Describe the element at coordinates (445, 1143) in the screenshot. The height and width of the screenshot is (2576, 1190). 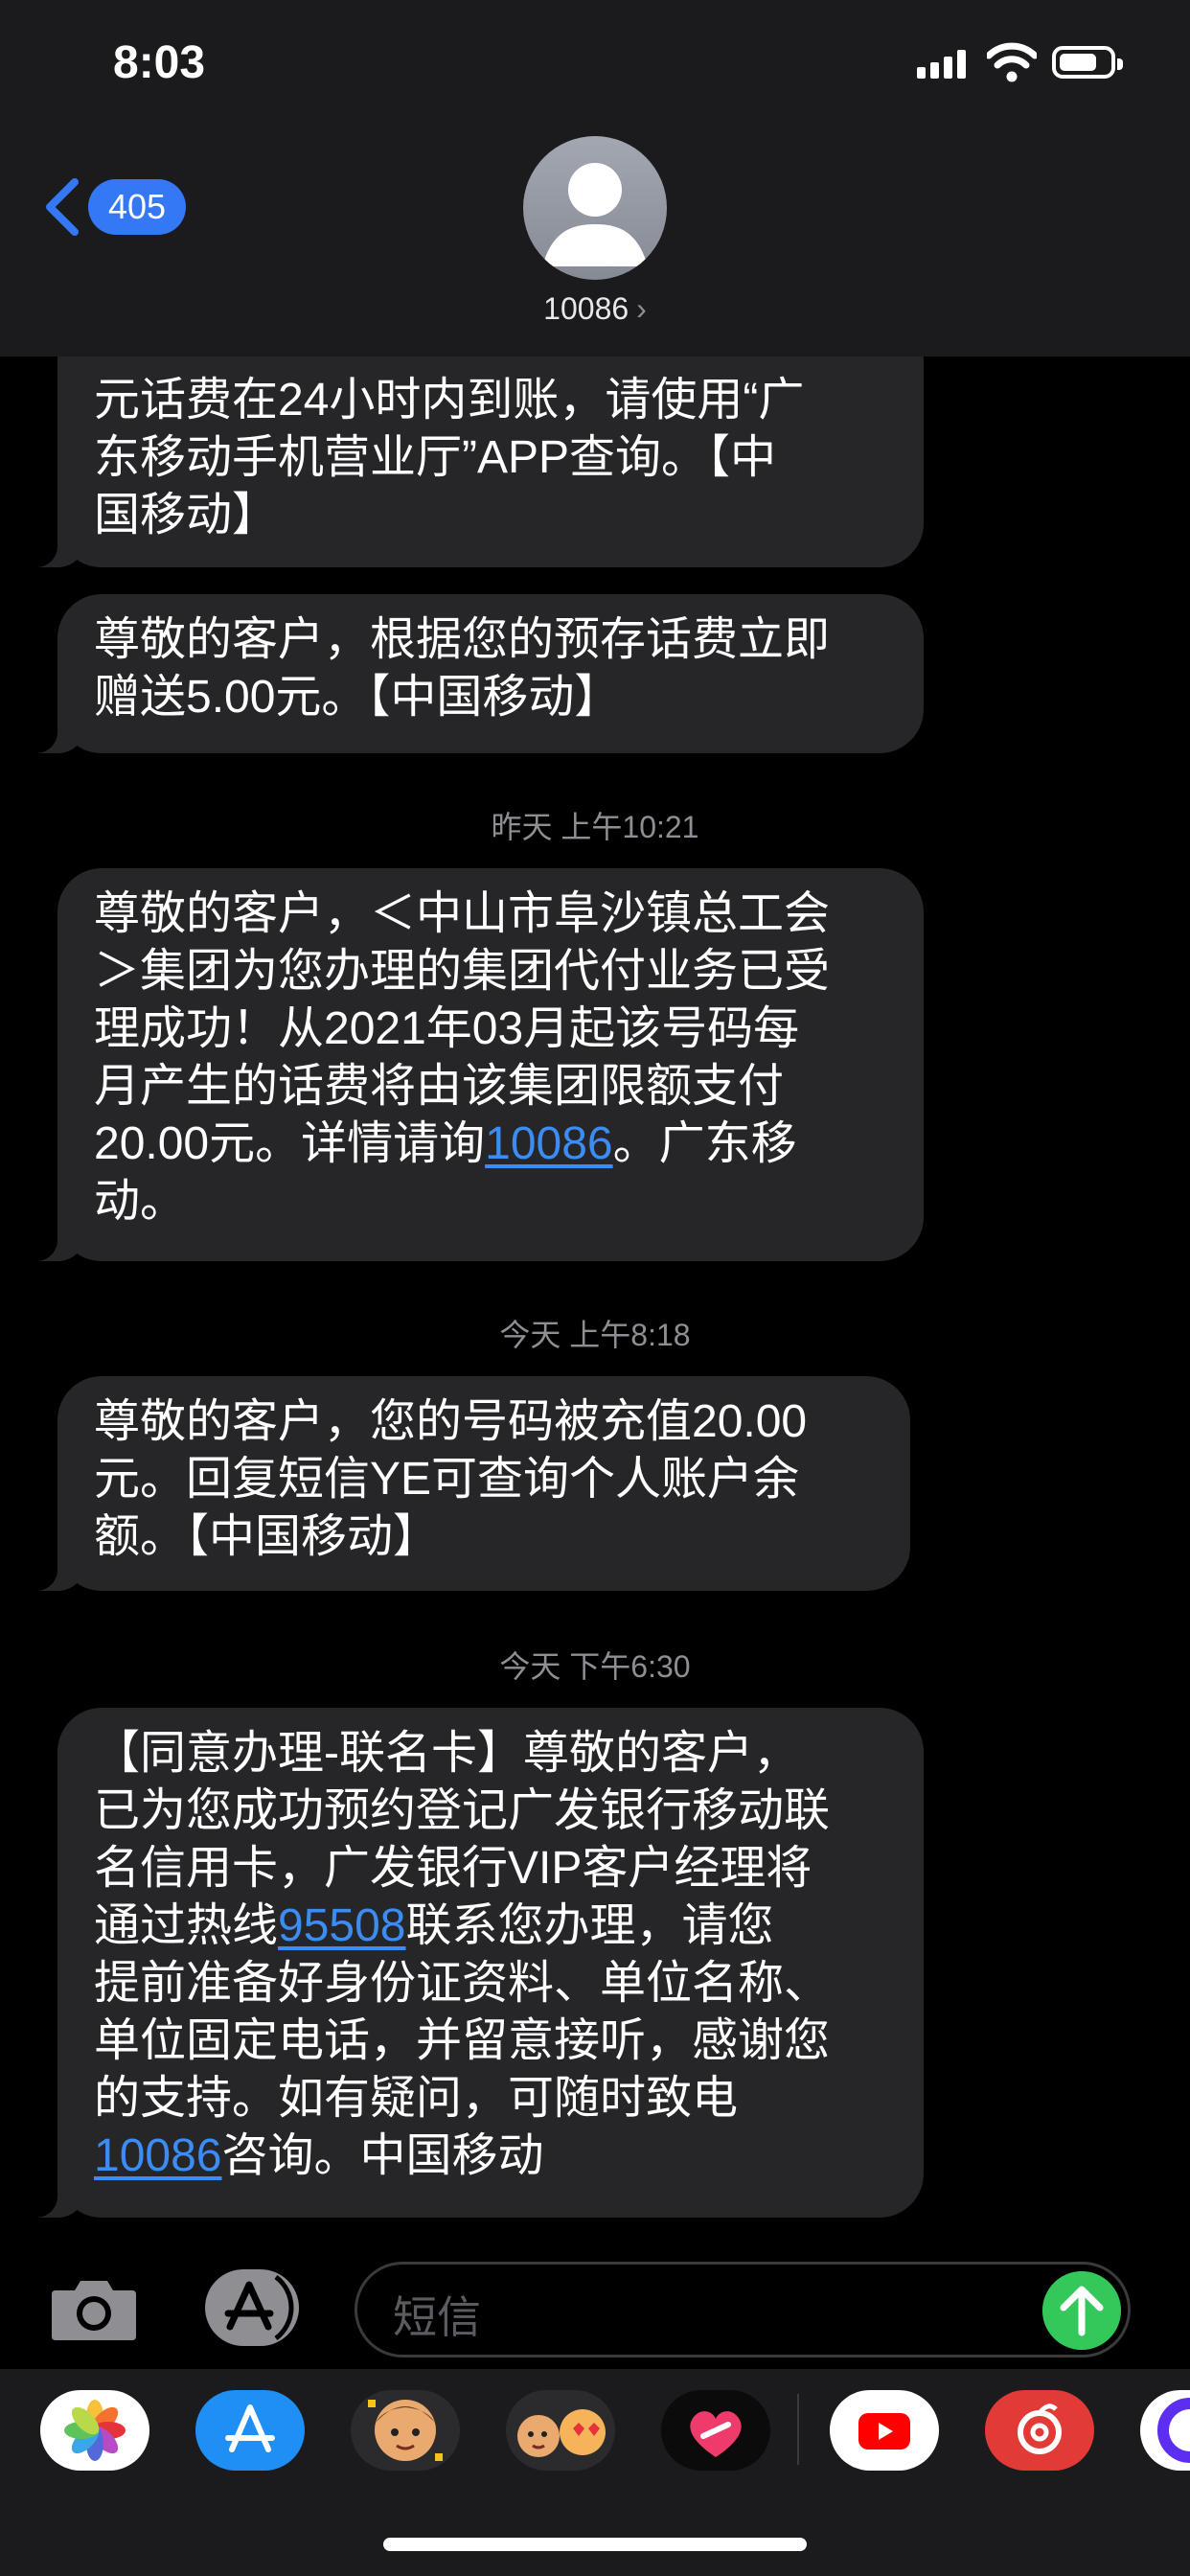
I see `message-line: 20.00元。详情请询10086。广东移` at that location.